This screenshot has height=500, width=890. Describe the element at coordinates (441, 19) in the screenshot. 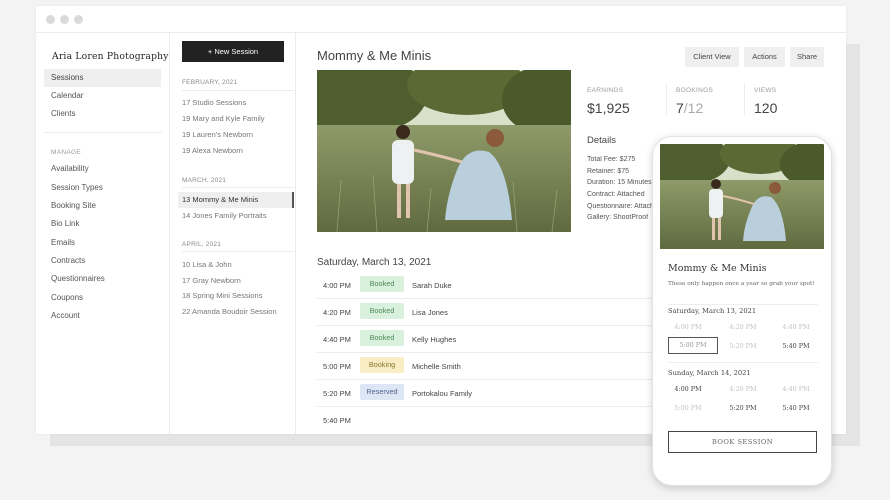

I see `window-titlebar` at that location.